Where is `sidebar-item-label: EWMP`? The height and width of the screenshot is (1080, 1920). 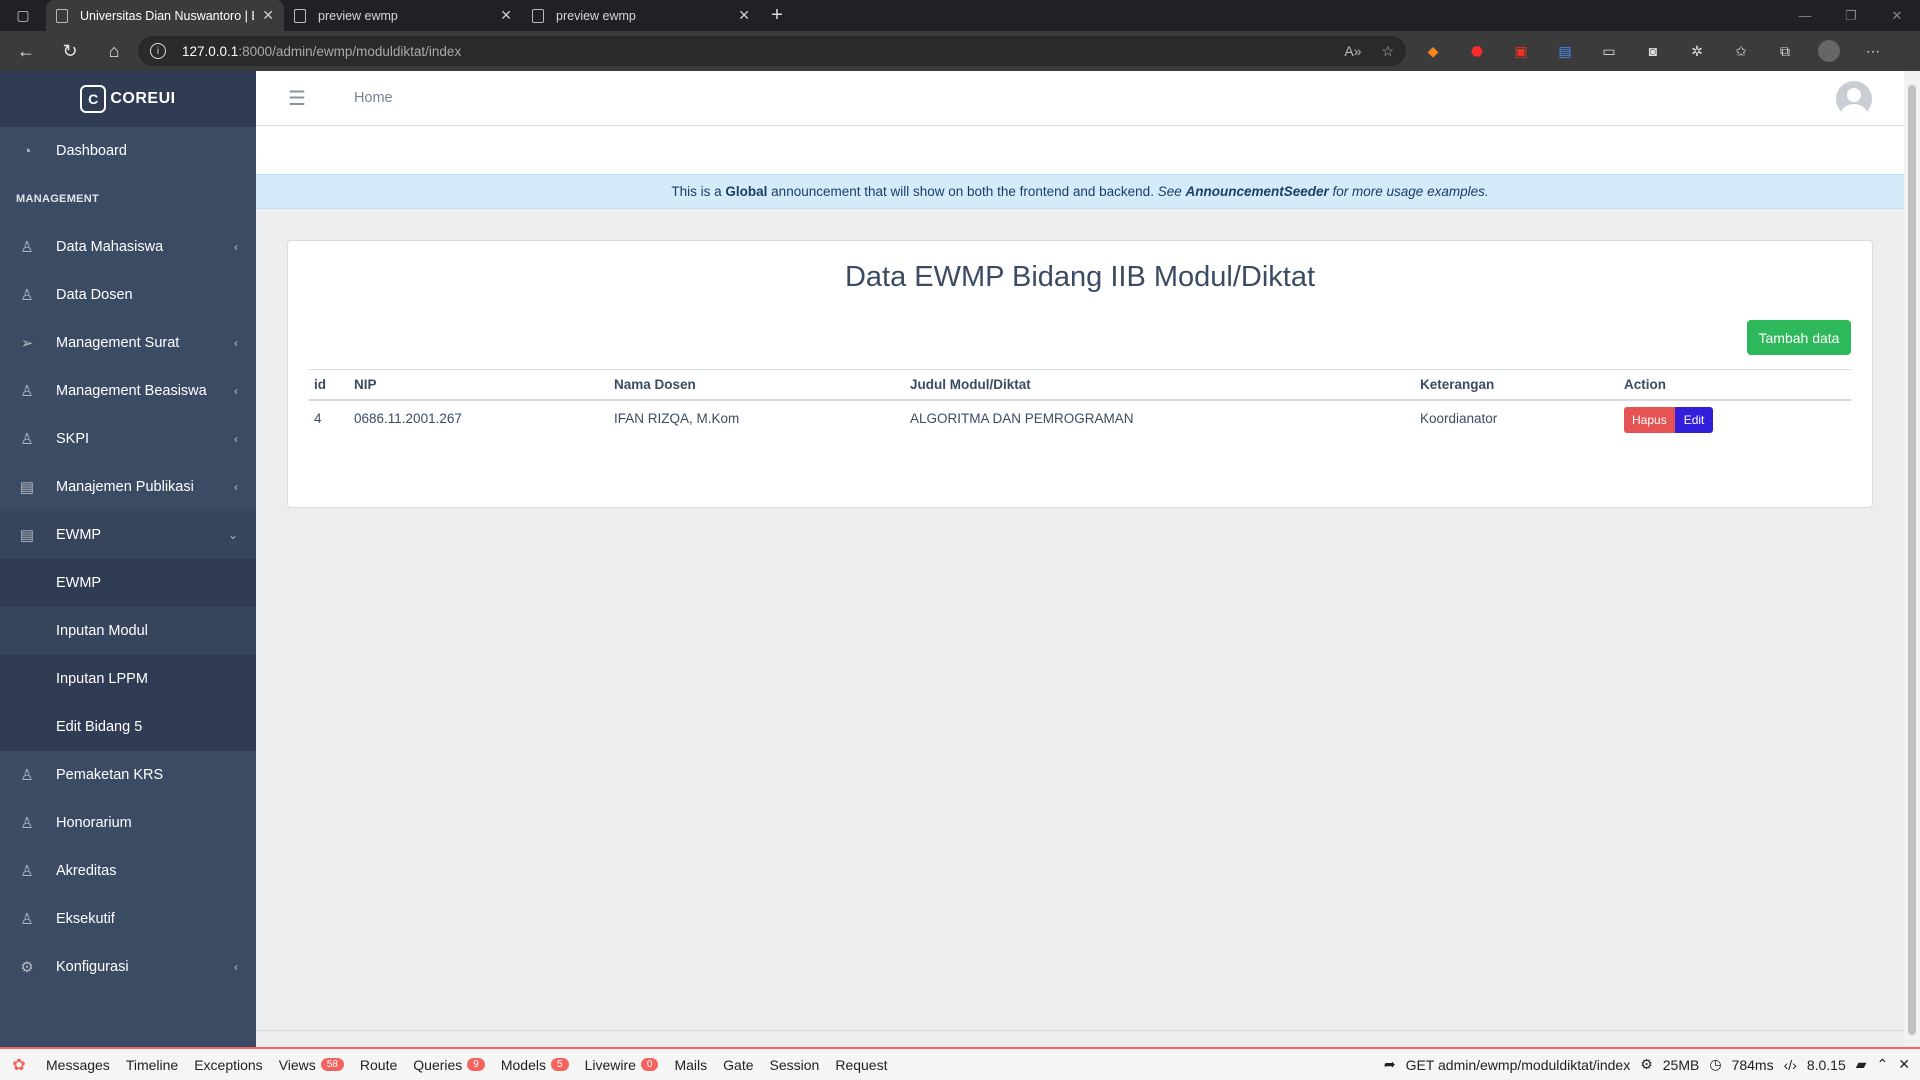
sidebar-item-label: EWMP is located at coordinates (79, 535).